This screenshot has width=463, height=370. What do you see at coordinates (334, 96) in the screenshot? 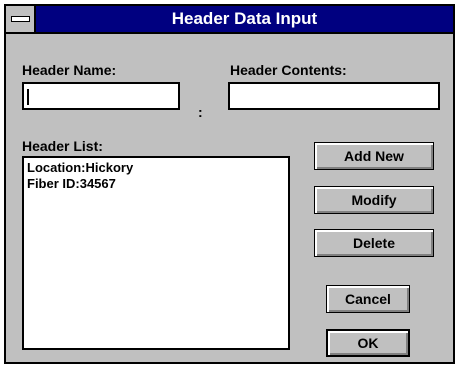
I see `header-contents-input` at bounding box center [334, 96].